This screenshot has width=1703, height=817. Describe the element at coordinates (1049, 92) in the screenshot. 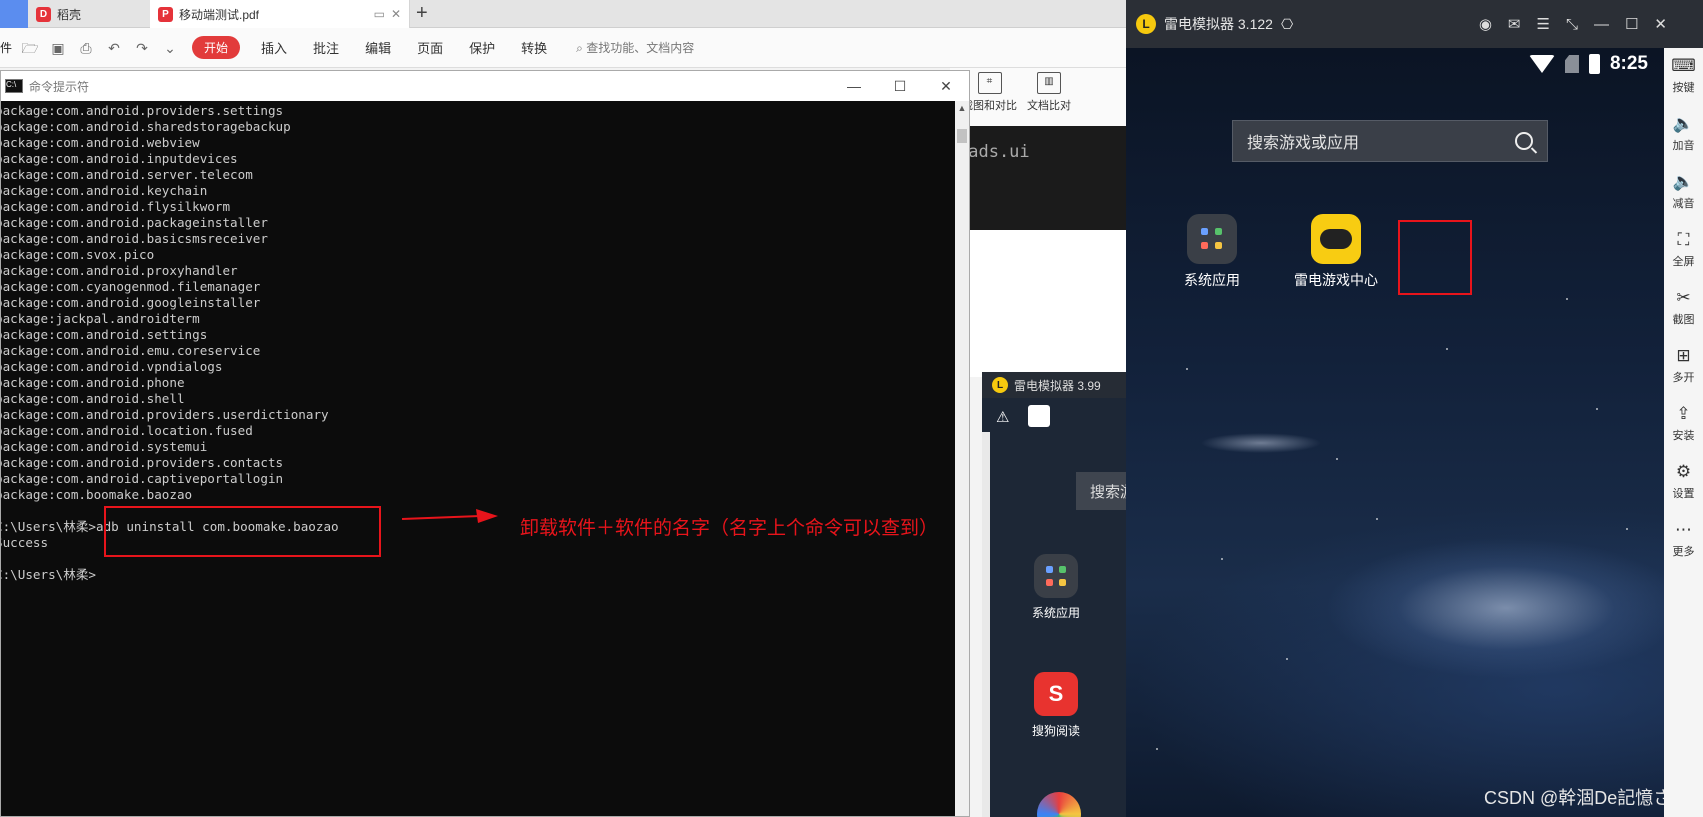

I see `doc-compare-tool: ▥ 文档比对` at that location.